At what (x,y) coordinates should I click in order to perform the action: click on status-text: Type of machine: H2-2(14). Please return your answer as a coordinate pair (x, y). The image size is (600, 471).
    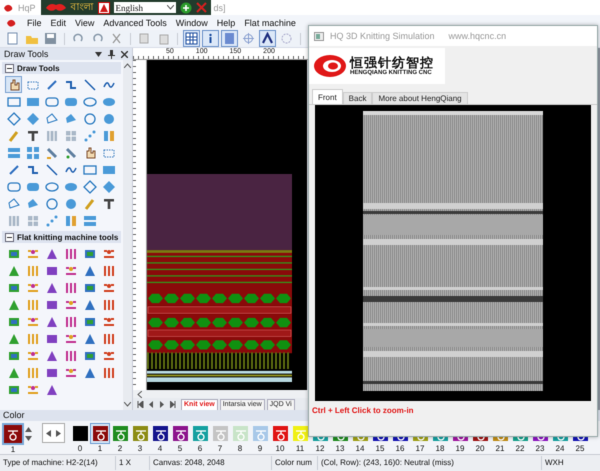
    Looking at the image, I should click on (58, 463).